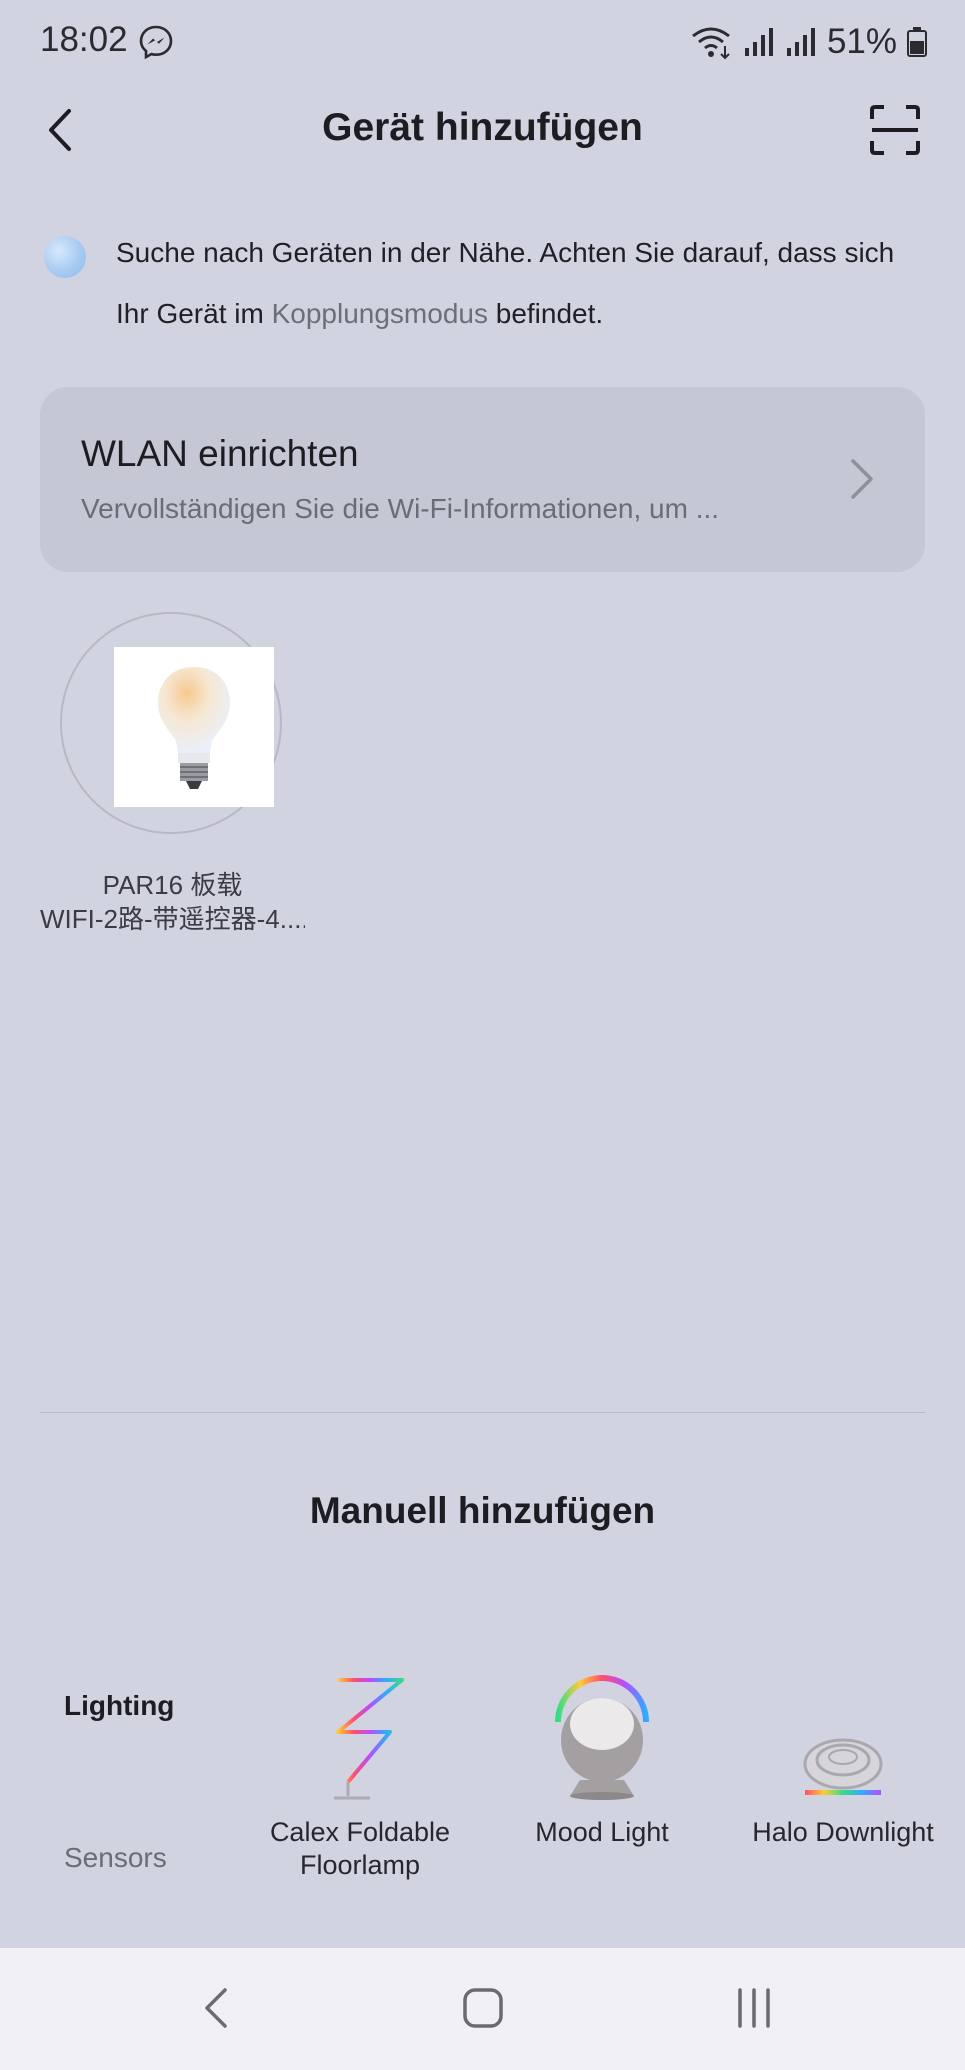 Image resolution: width=965 pixels, height=2070 pixels. I want to click on status-right: 51%, so click(808, 42).